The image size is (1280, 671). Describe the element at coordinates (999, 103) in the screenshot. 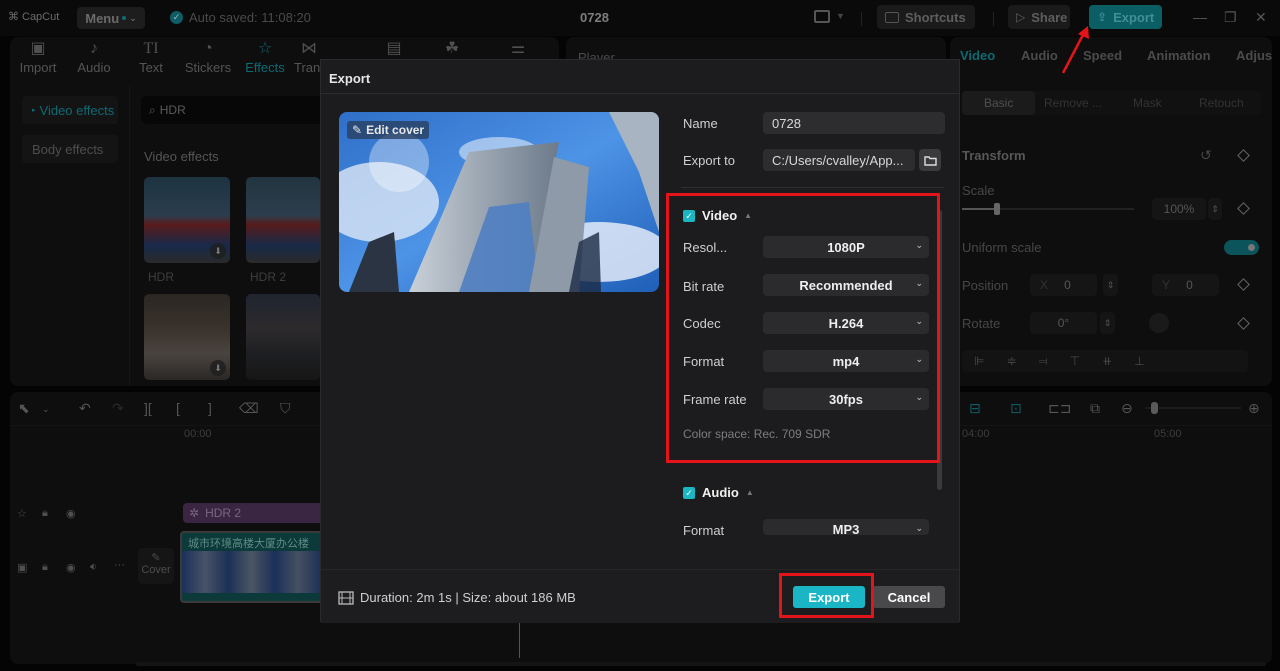

I see `subtab-basic: Basic` at that location.